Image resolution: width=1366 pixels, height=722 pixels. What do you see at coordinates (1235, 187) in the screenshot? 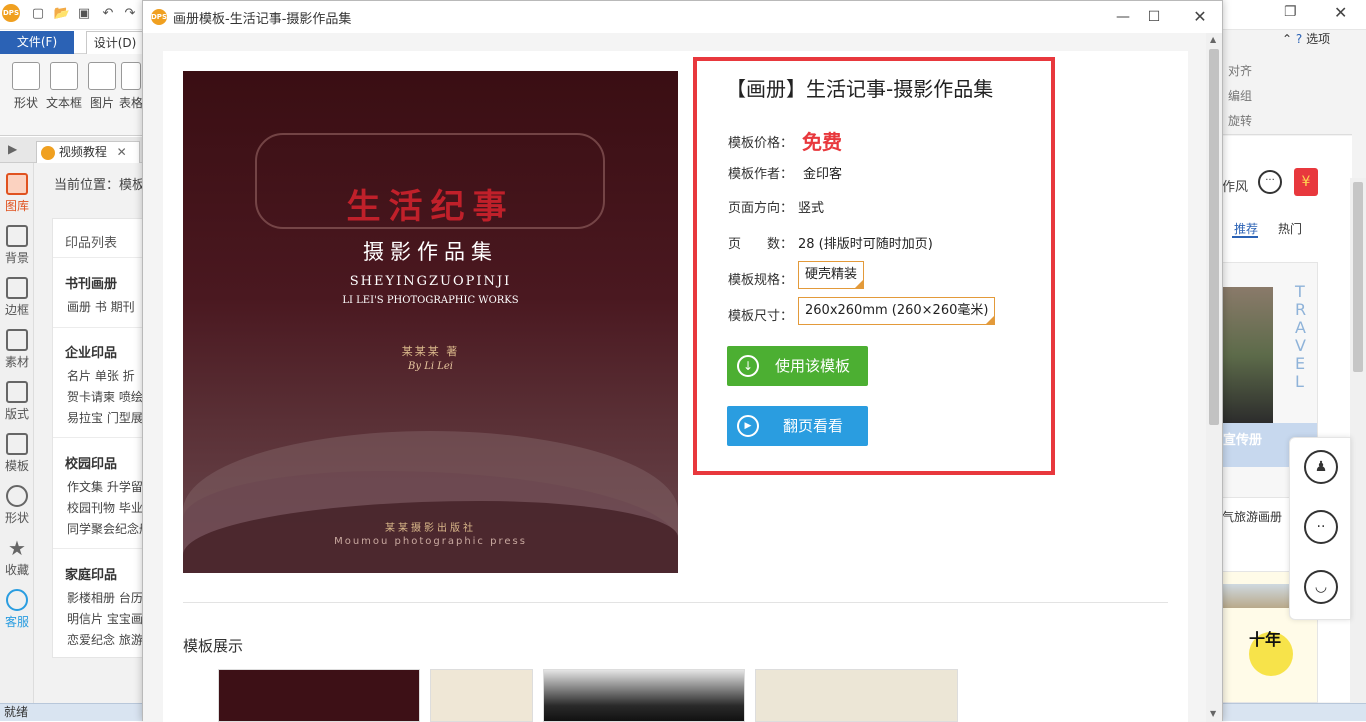
I see `style-label: 作风` at bounding box center [1235, 187].